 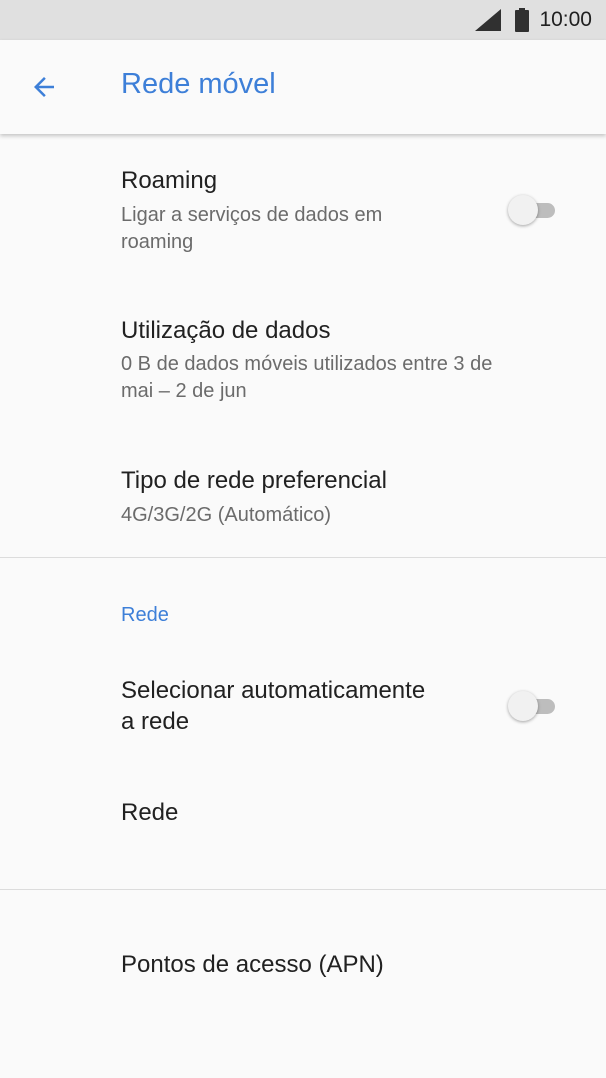 I want to click on roaming-summary-line1: Ligar a serviços de dados em, so click(x=252, y=215).